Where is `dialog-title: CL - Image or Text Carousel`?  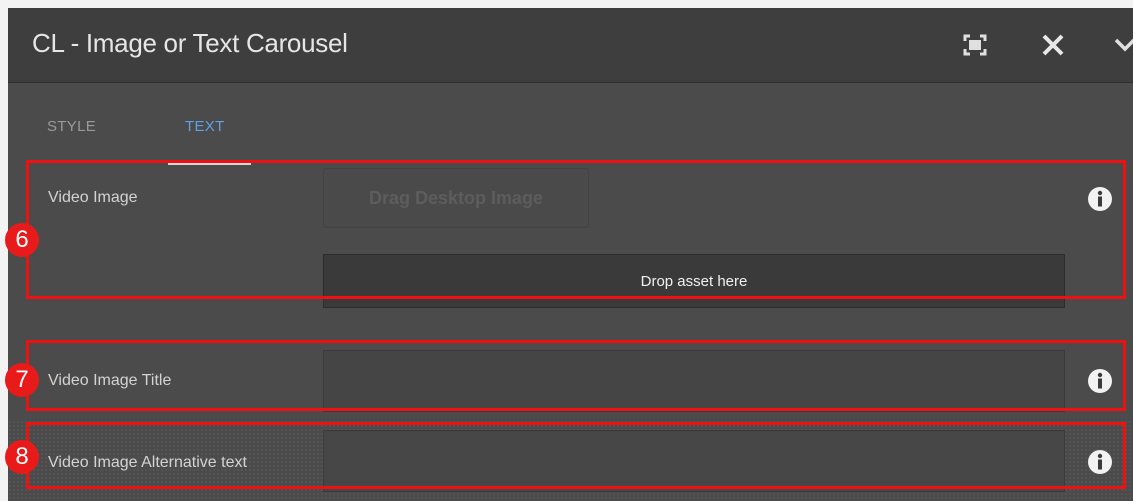 dialog-title: CL - Image or Text Carousel is located at coordinates (190, 43).